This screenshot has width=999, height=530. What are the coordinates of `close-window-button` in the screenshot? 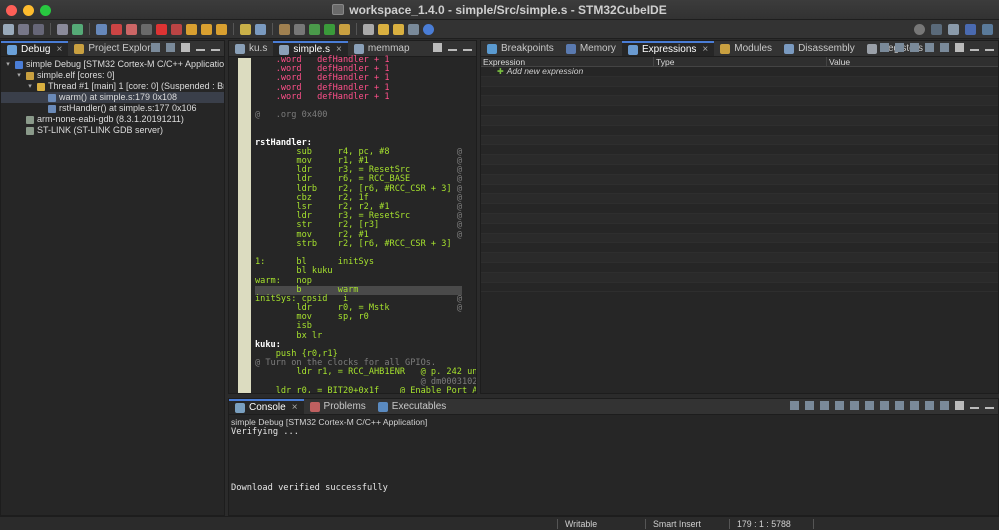 It's located at (11, 10).